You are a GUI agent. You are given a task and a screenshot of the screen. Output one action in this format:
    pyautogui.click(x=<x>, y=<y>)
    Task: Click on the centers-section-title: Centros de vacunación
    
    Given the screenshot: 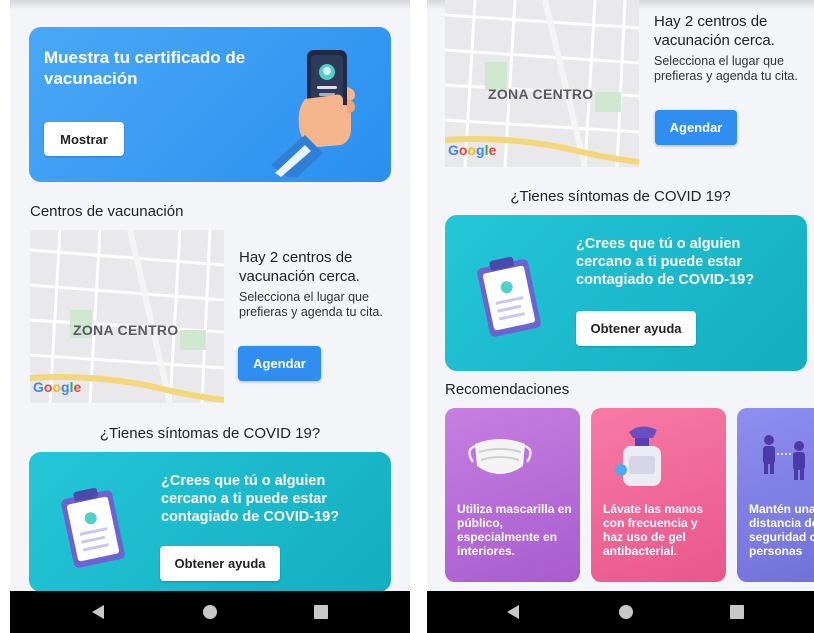 What is the action you would take?
    pyautogui.click(x=107, y=211)
    